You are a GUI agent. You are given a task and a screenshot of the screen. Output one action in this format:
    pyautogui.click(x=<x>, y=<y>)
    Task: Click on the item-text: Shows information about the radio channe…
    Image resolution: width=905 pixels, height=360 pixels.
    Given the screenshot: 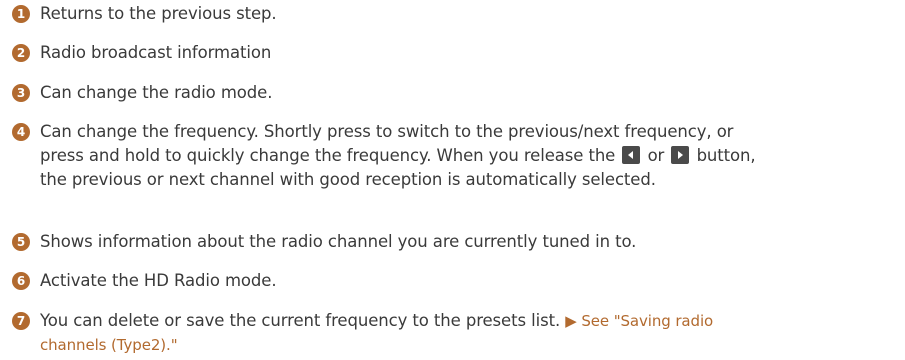 What is the action you would take?
    pyautogui.click(x=338, y=241)
    